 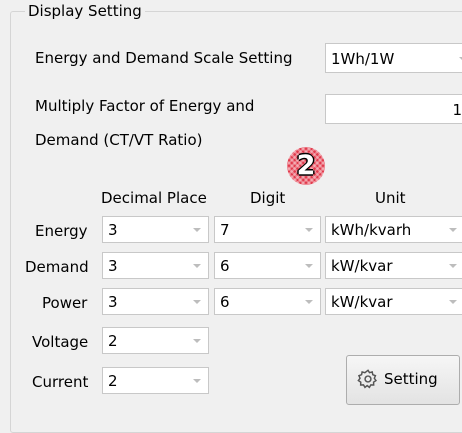 I want to click on row-label-energy: Energy, so click(x=61, y=231).